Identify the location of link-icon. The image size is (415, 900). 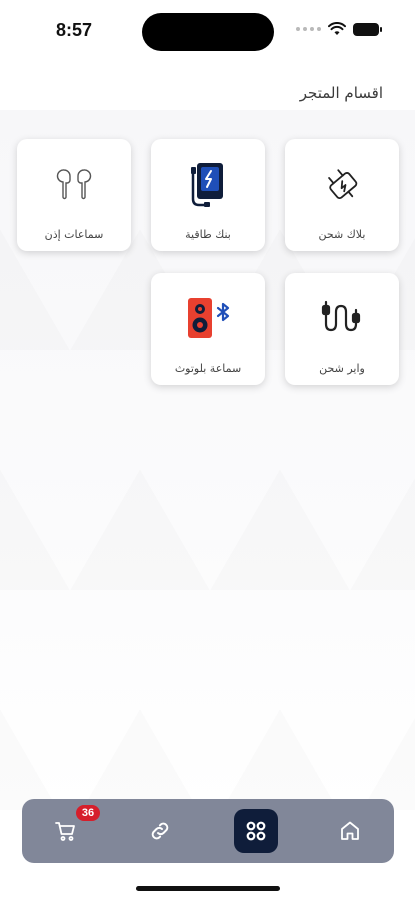
(160, 831).